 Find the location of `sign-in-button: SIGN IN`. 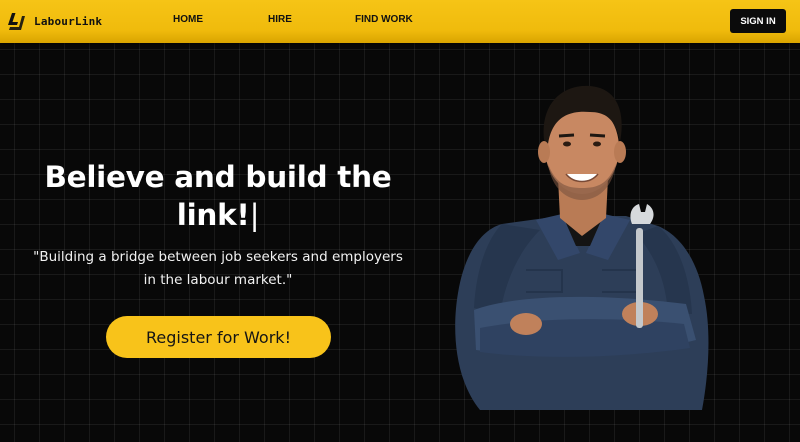

sign-in-button: SIGN IN is located at coordinates (758, 21).